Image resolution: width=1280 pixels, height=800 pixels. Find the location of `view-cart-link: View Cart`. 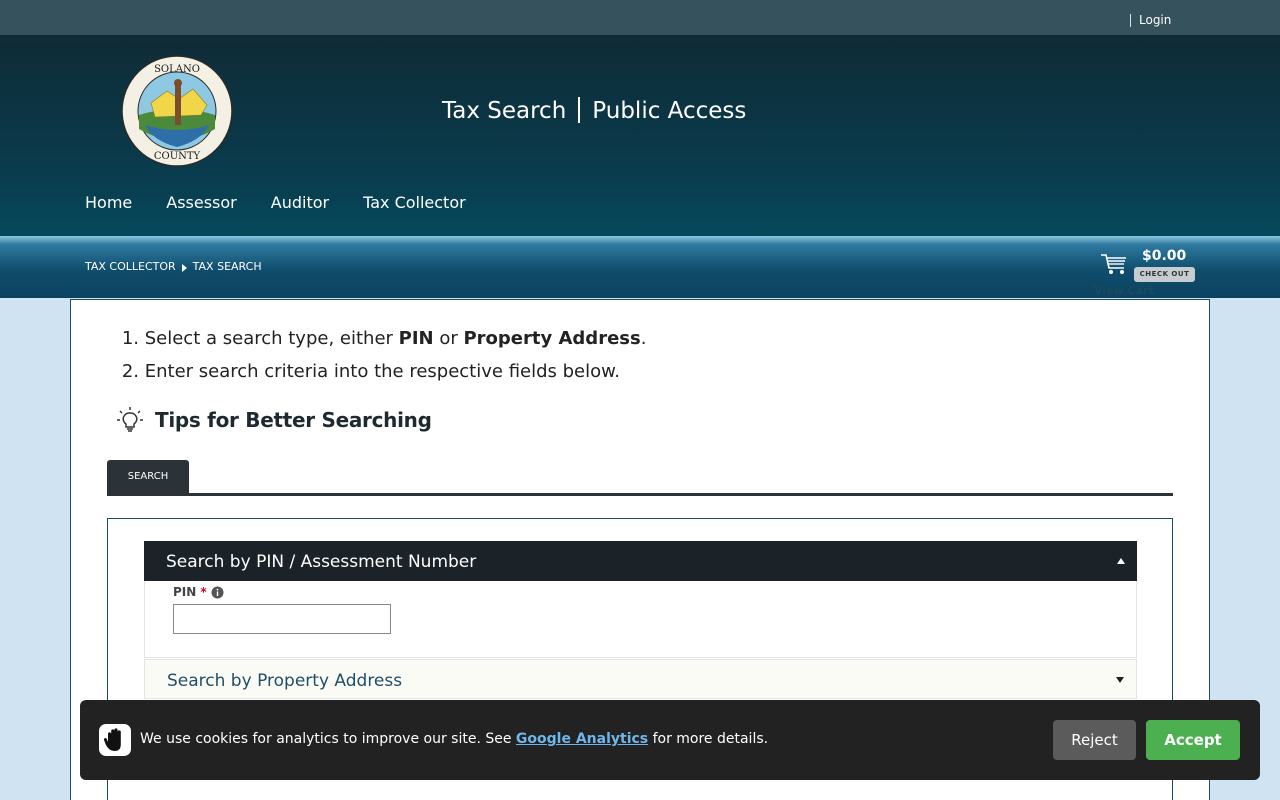

view-cart-link: View Cart is located at coordinates (1124, 290).